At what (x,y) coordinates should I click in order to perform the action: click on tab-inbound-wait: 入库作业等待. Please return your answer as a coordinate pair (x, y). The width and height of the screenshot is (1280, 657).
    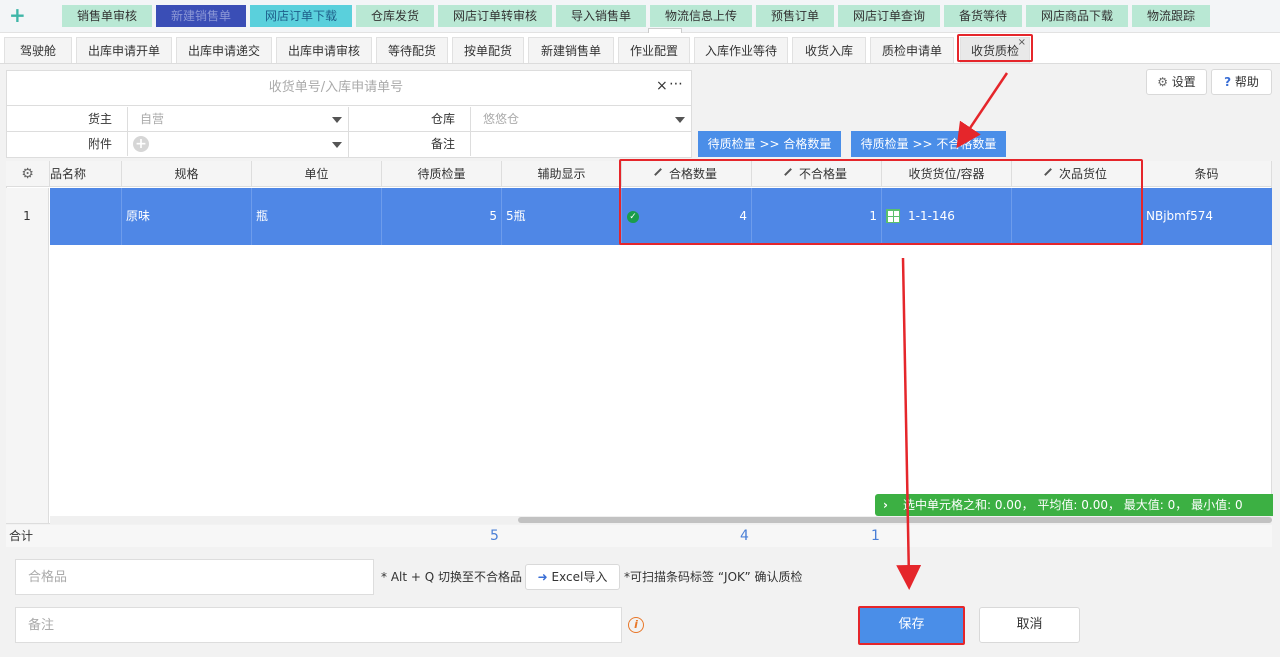
    Looking at the image, I should click on (741, 50).